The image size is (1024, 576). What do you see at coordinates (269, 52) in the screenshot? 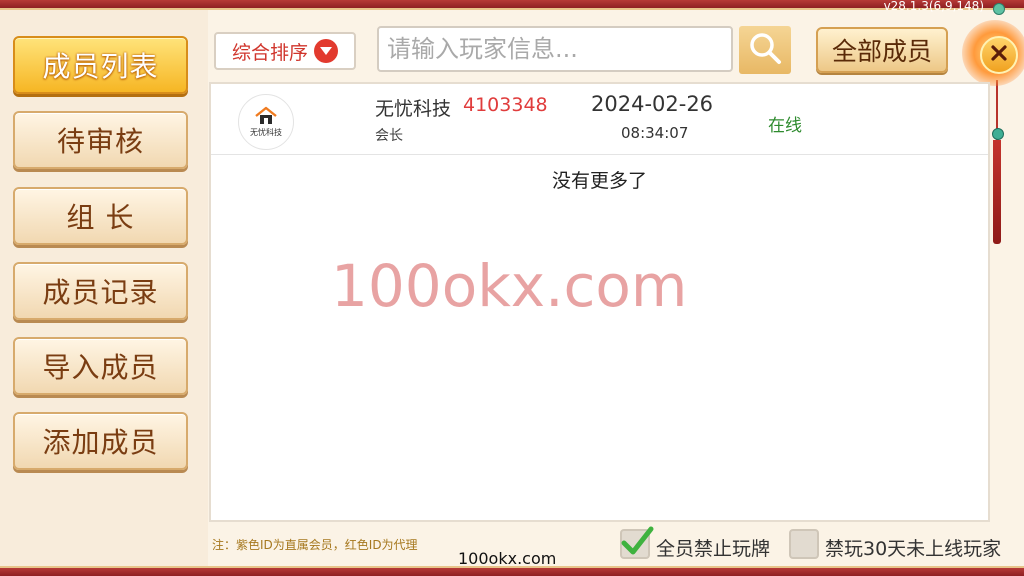
I see `sort-label: 综合排序` at bounding box center [269, 52].